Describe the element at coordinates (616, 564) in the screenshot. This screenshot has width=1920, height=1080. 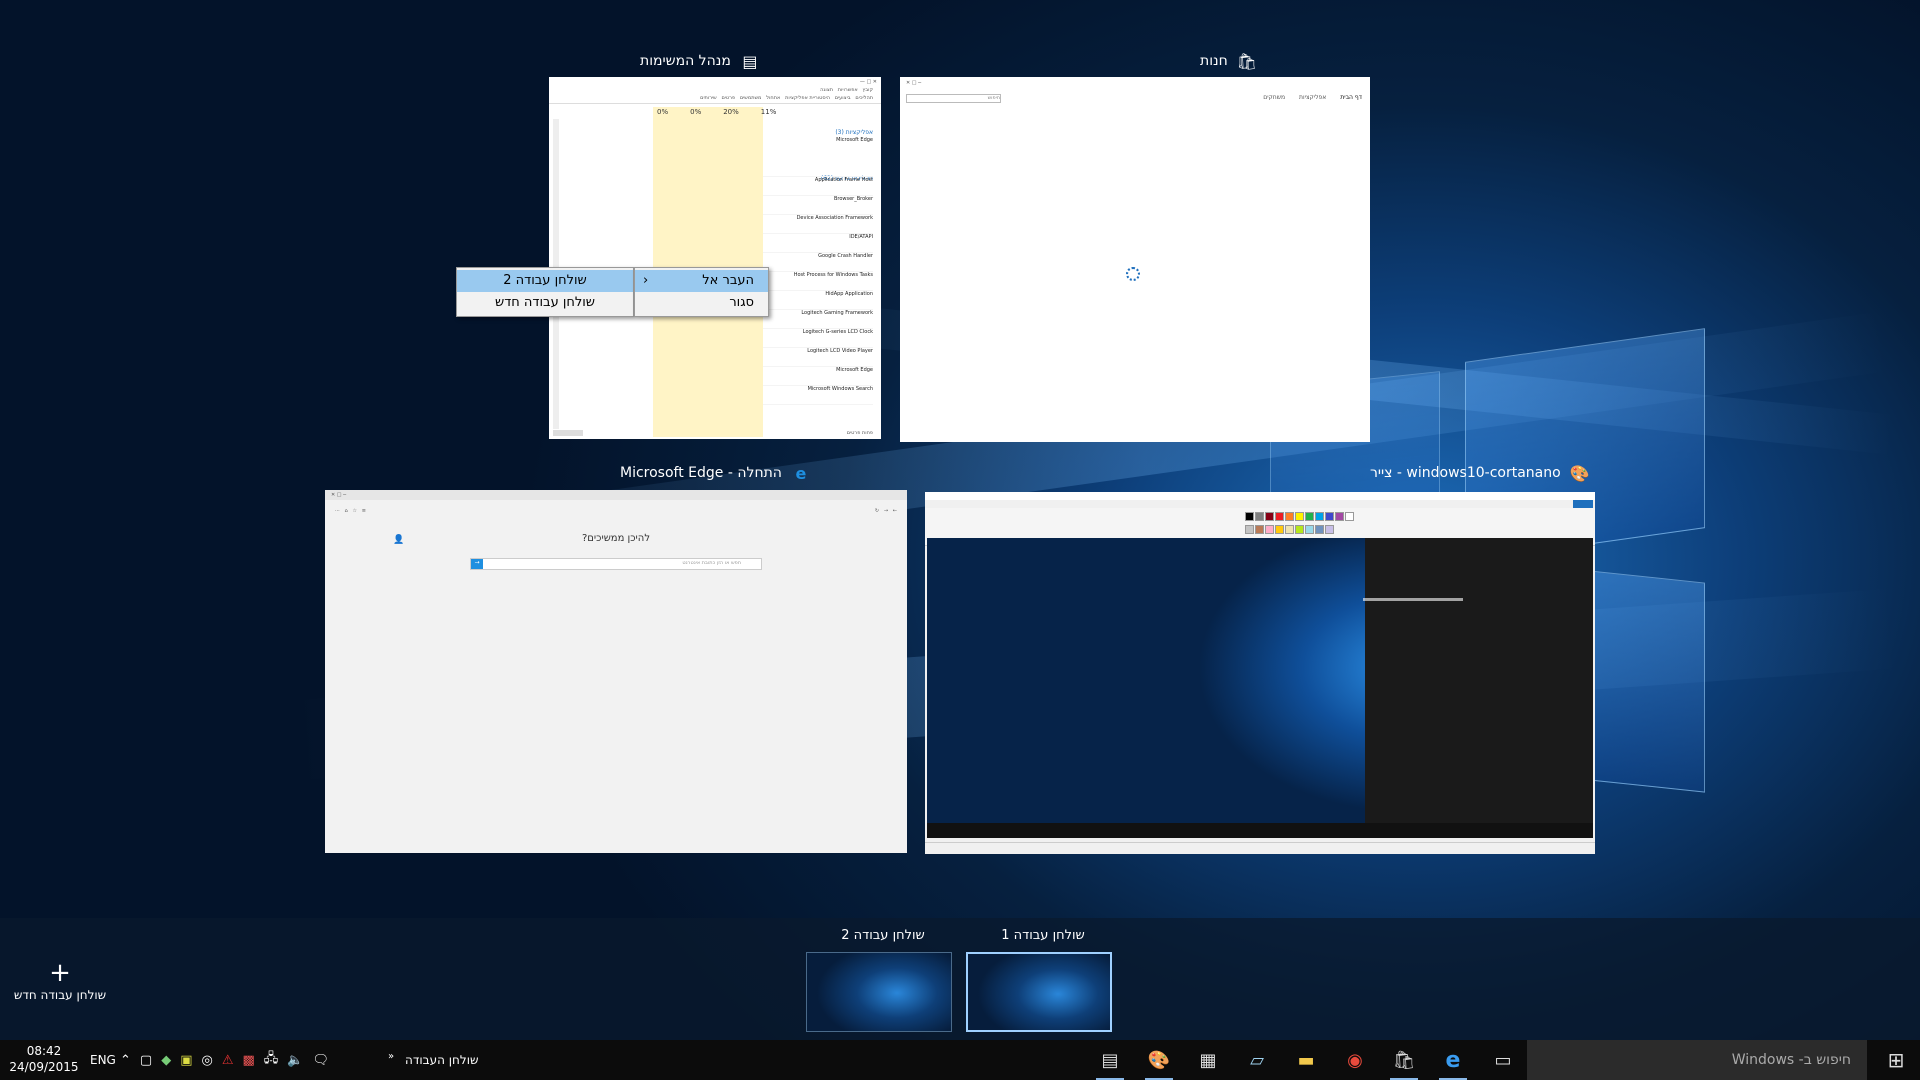
I see `edge-search-input: חפש או הזן כתובת אינטרנט →` at that location.